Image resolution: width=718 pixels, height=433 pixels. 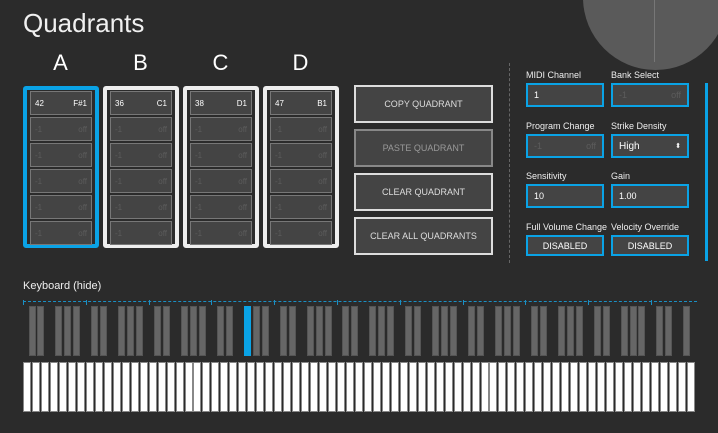 What do you see at coordinates (61, 167) in the screenshot?
I see `quadrant-a: 42 F#1 -1 off -1 off -1 off -1 off -1 off` at bounding box center [61, 167].